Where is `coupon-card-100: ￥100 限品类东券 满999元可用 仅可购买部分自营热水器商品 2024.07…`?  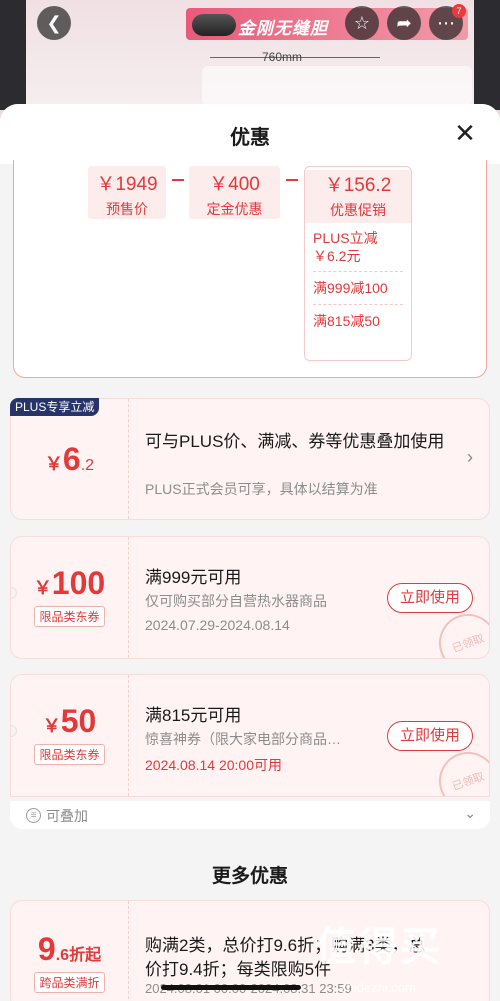
coupon-card-100: ￥100 限品类东券 满999元可用 仅可购买部分自营热水器商品 2024.07… is located at coordinates (250, 597).